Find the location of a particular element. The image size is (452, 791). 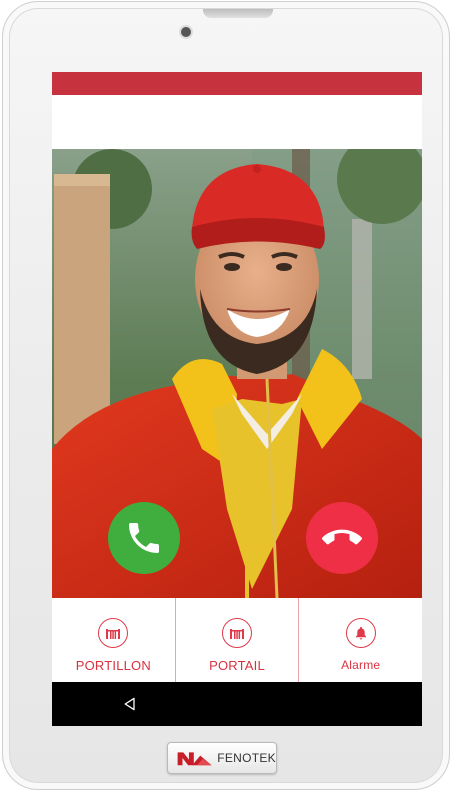

portillon-label: PORTILLON is located at coordinates (113, 665).